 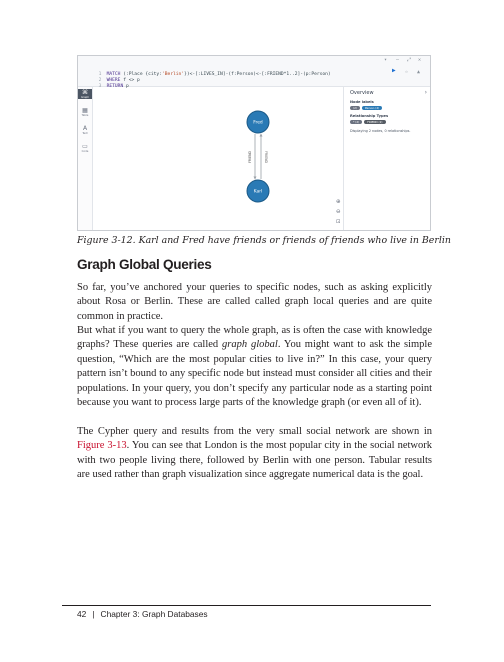 What do you see at coordinates (218, 158) in the screenshot?
I see `graph-visualization: FRIEND FRIEND Fred Karl ⊕ ⊖ ⊡` at bounding box center [218, 158].